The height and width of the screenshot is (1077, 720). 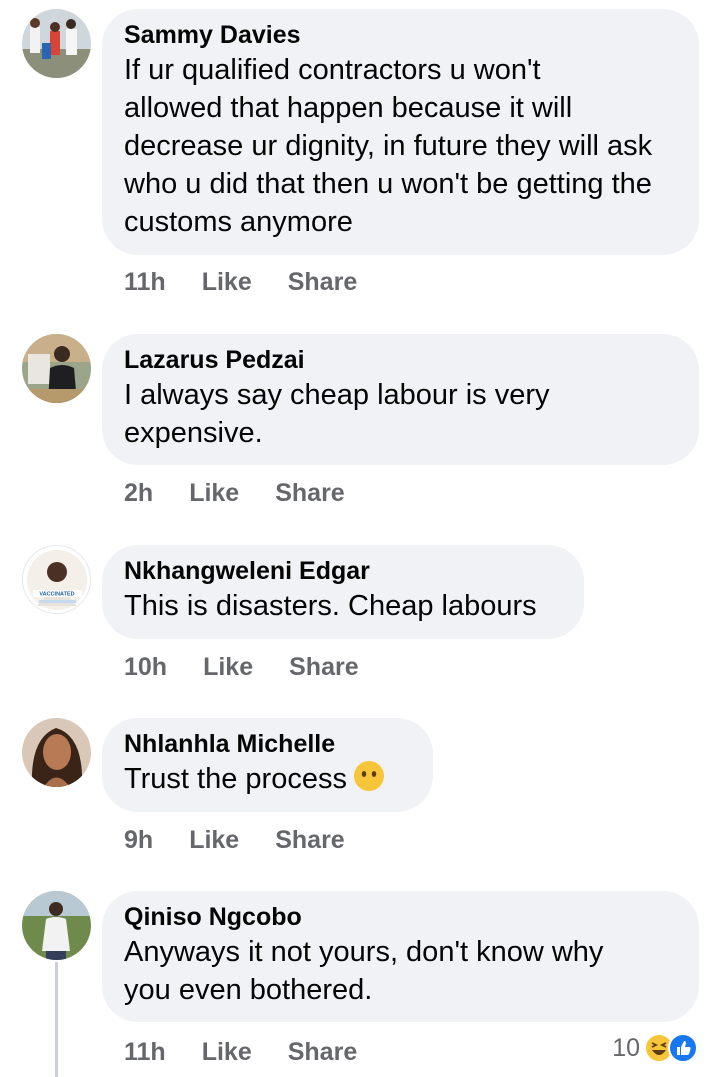 What do you see at coordinates (343, 571) in the screenshot?
I see `comment-author: Nkhangweleni Edgar` at bounding box center [343, 571].